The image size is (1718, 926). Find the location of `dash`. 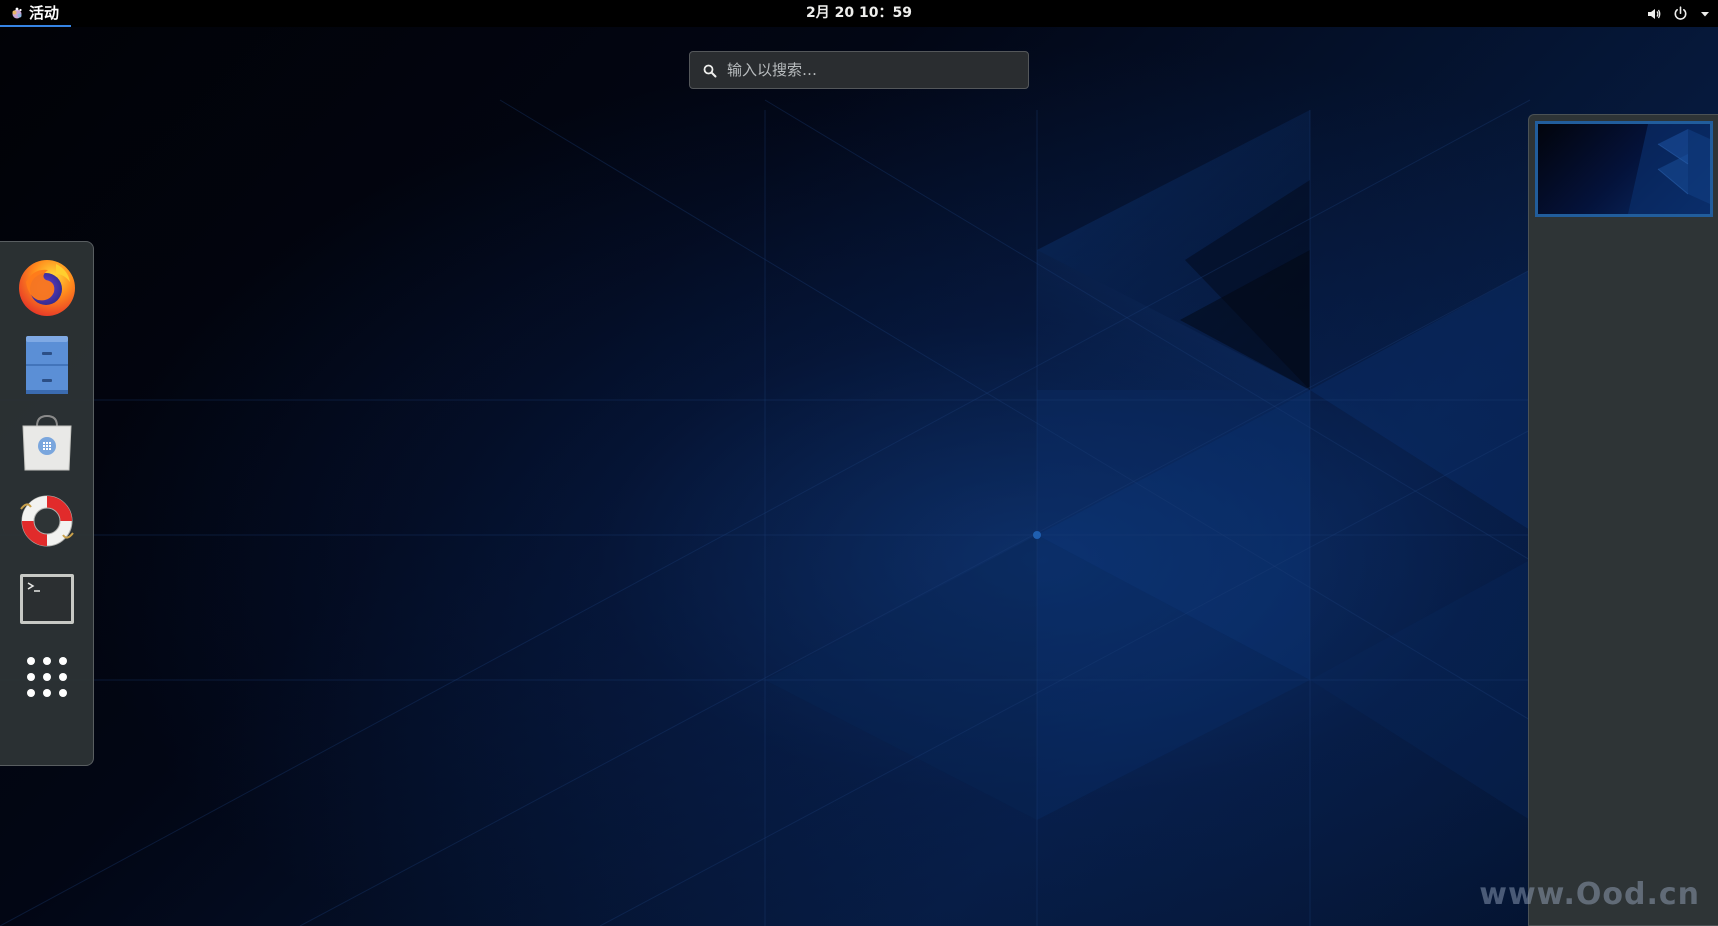

dash is located at coordinates (47, 503).